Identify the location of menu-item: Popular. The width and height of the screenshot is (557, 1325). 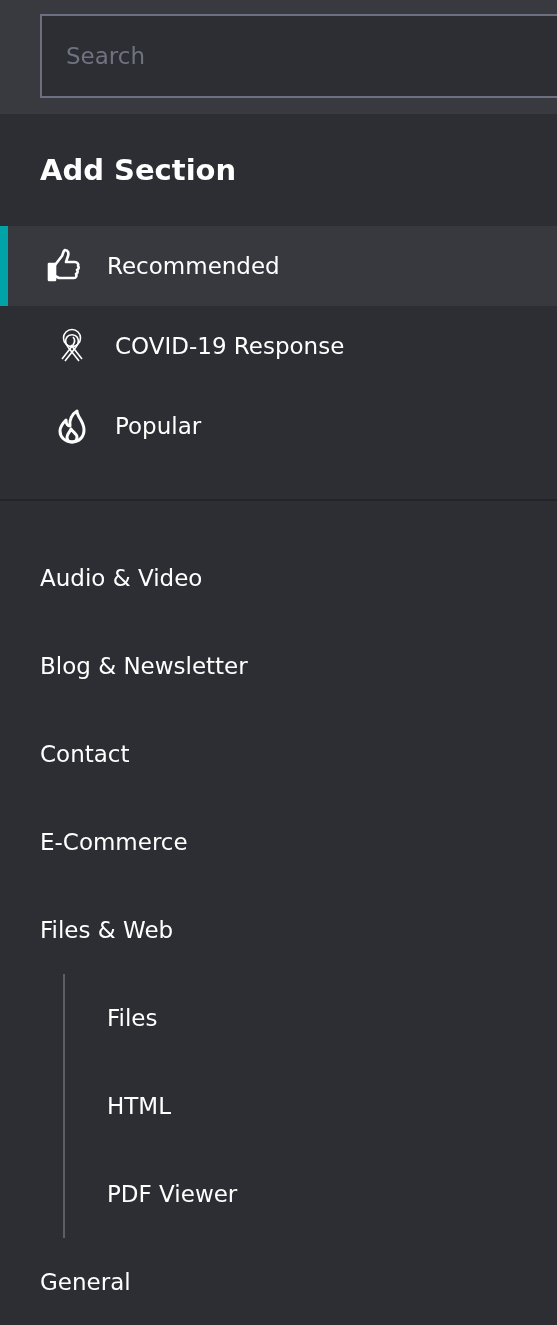
(278, 426).